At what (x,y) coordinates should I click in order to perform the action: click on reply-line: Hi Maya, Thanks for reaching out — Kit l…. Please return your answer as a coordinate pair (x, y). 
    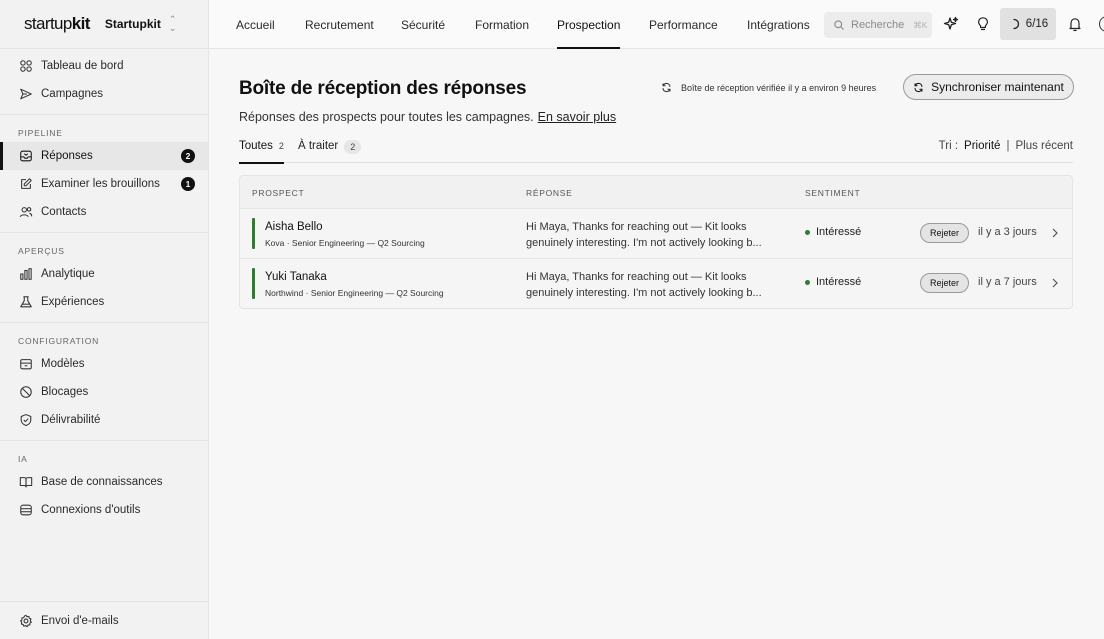
    Looking at the image, I should click on (636, 277).